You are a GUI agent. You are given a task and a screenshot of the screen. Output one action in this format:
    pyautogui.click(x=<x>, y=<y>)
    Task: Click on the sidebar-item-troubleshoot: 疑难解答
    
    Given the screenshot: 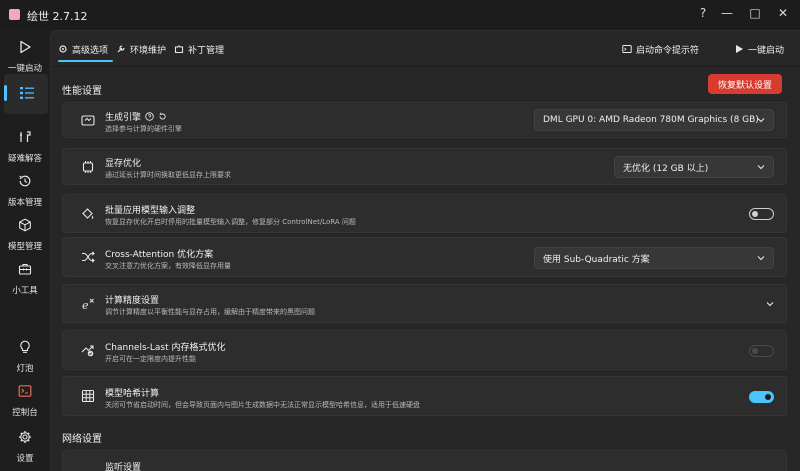 What is the action you would take?
    pyautogui.click(x=25, y=148)
    